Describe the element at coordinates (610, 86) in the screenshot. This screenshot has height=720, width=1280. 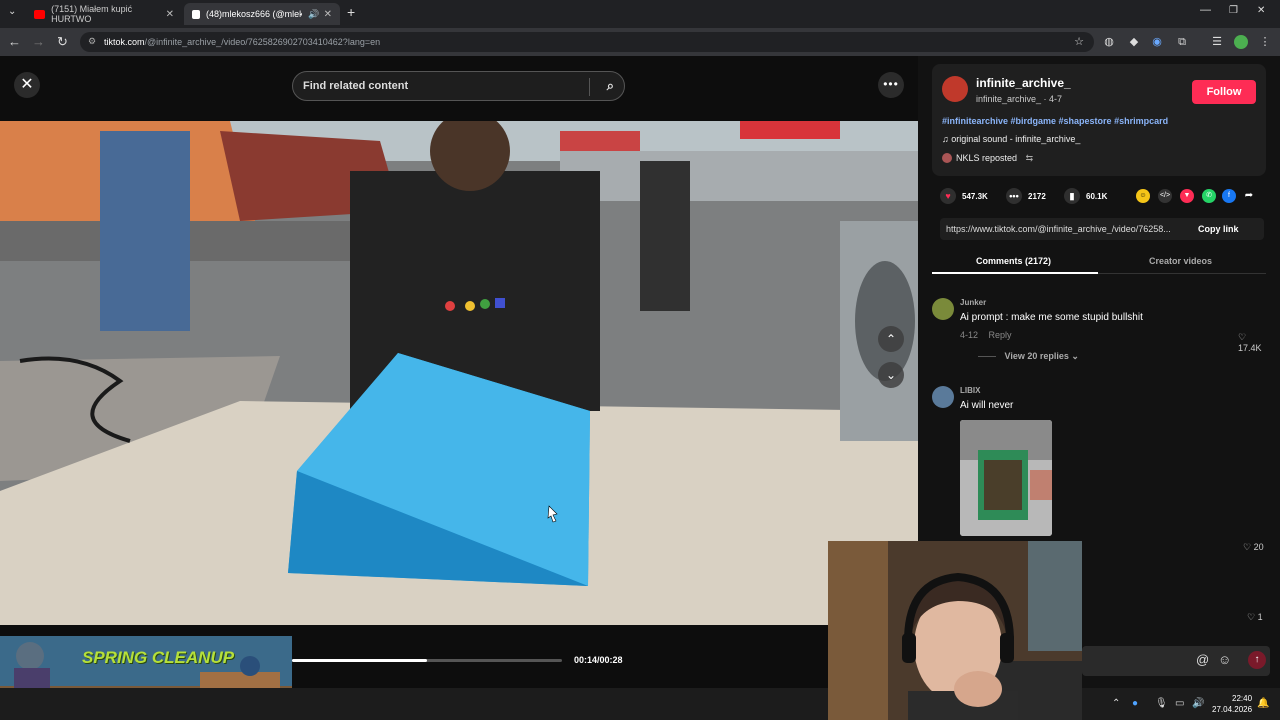
I see `search-icon: ⌕` at that location.